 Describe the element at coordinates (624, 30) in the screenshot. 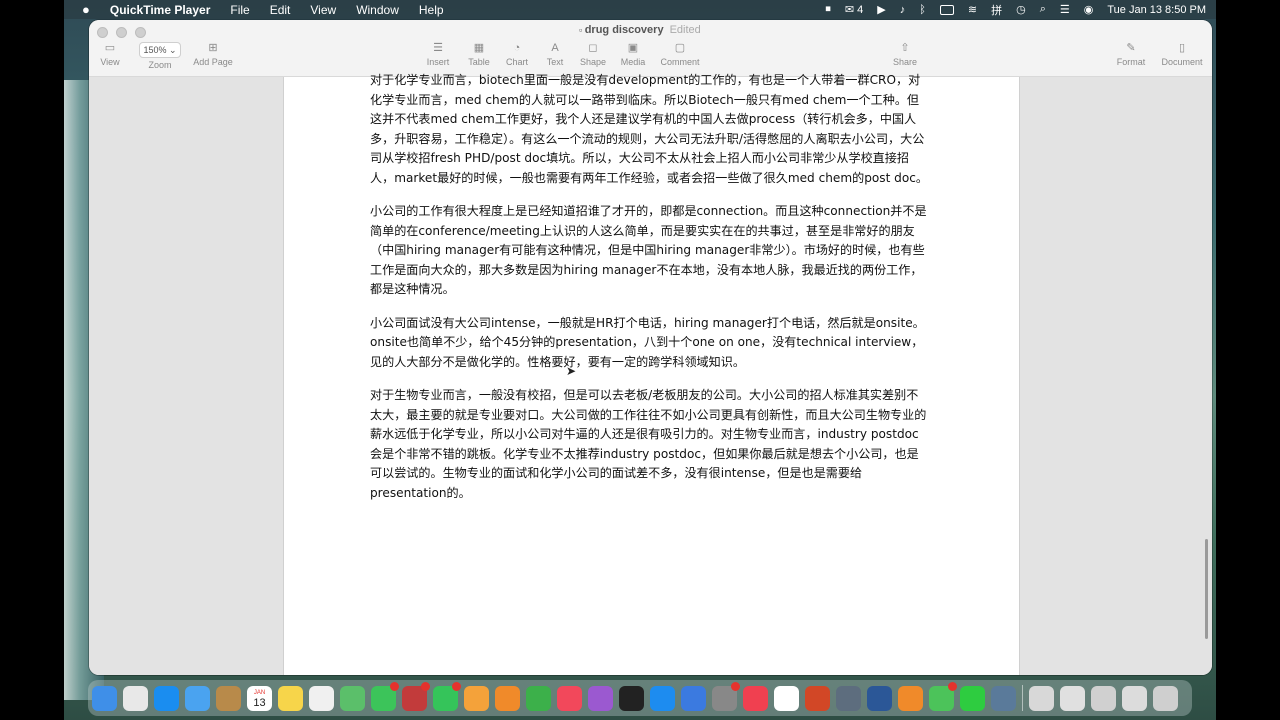

I see `document-title: drug discovery` at that location.